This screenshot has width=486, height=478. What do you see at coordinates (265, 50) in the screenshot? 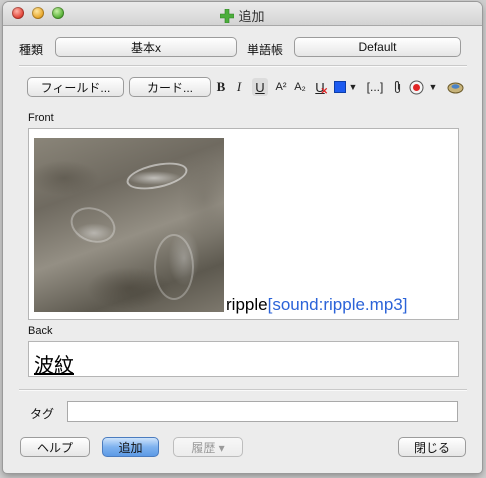
I see `deck-label: 単語帳` at bounding box center [265, 50].